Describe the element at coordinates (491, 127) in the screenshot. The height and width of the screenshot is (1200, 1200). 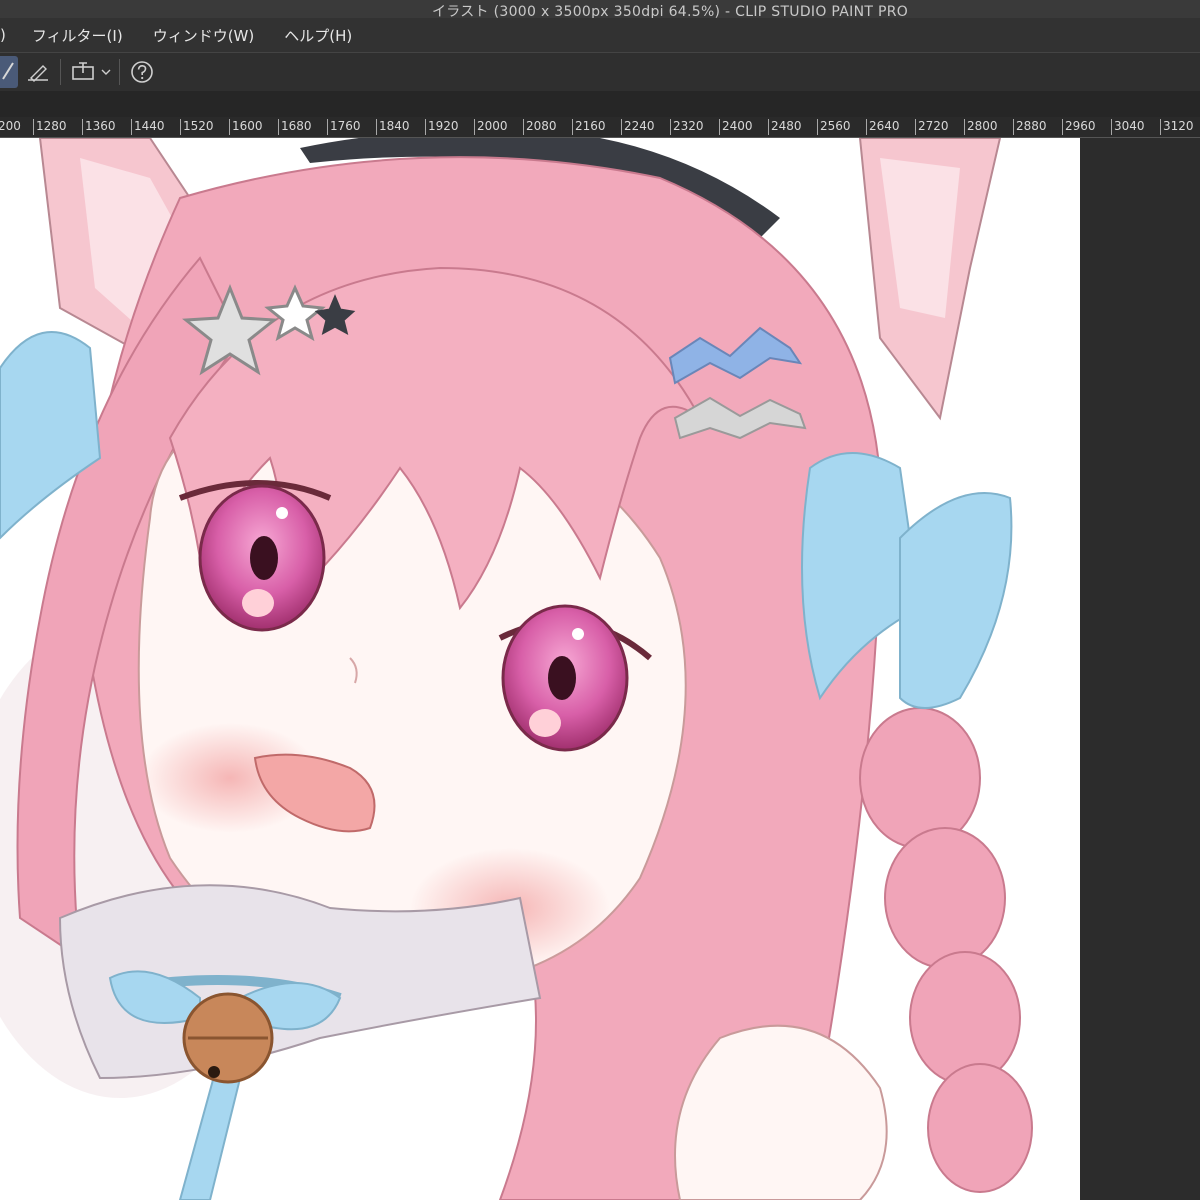
I see `ruler-label: 2000` at that location.